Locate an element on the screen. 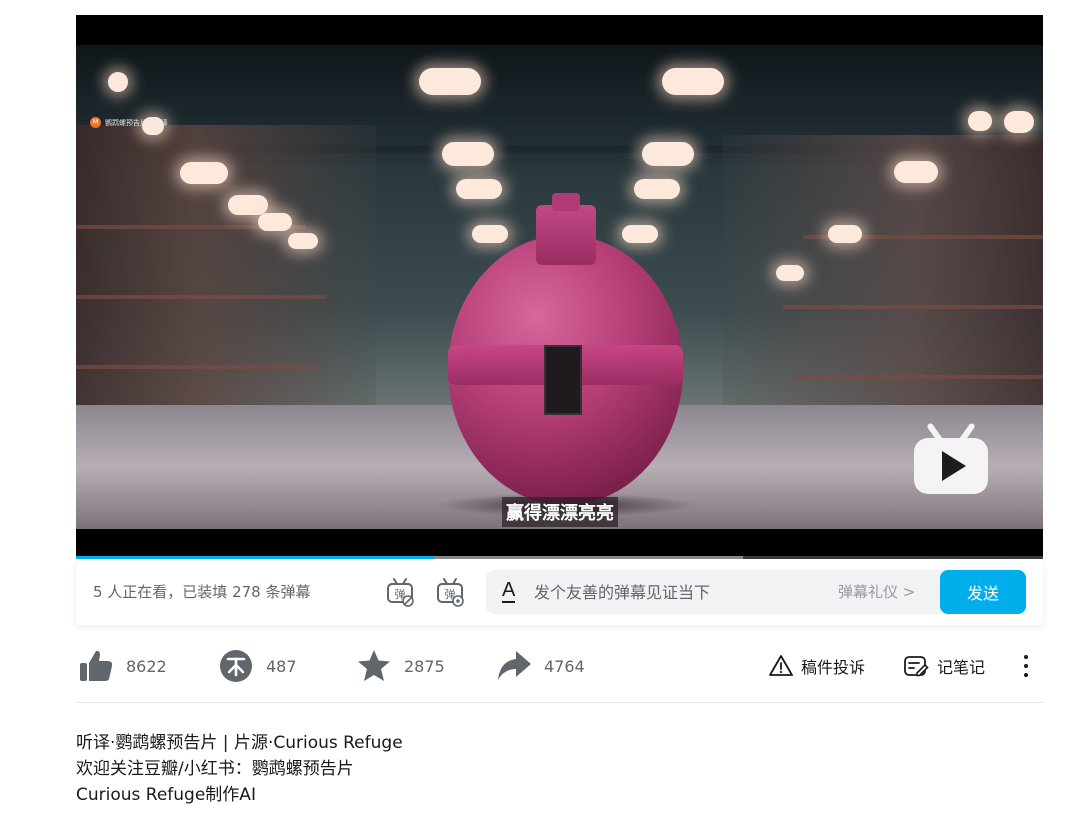 The image size is (1080, 826). danmaku-style-icon: A is located at coordinates (509, 591).